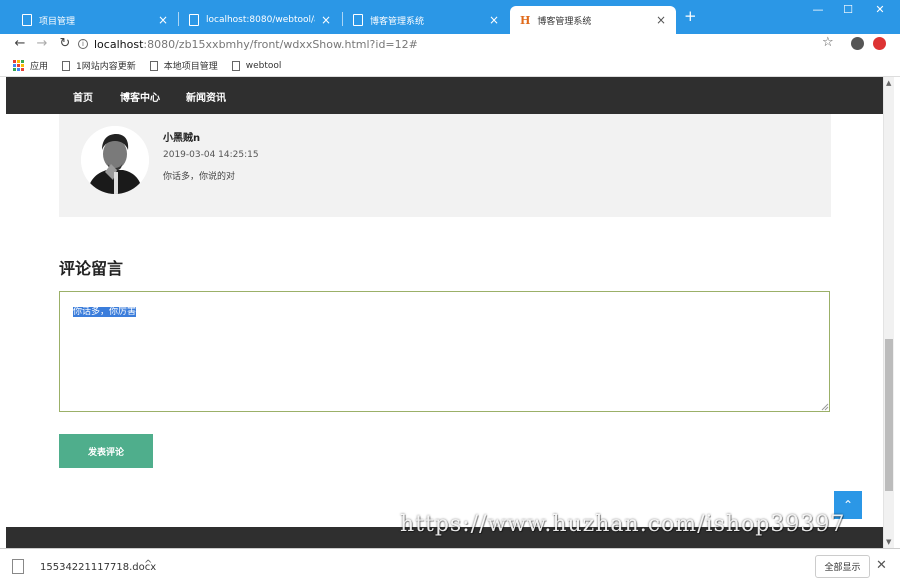 Image resolution: width=900 pixels, height=586 pixels. Describe the element at coordinates (20, 43) in the screenshot. I see `back-arrow-icon: ←` at that location.